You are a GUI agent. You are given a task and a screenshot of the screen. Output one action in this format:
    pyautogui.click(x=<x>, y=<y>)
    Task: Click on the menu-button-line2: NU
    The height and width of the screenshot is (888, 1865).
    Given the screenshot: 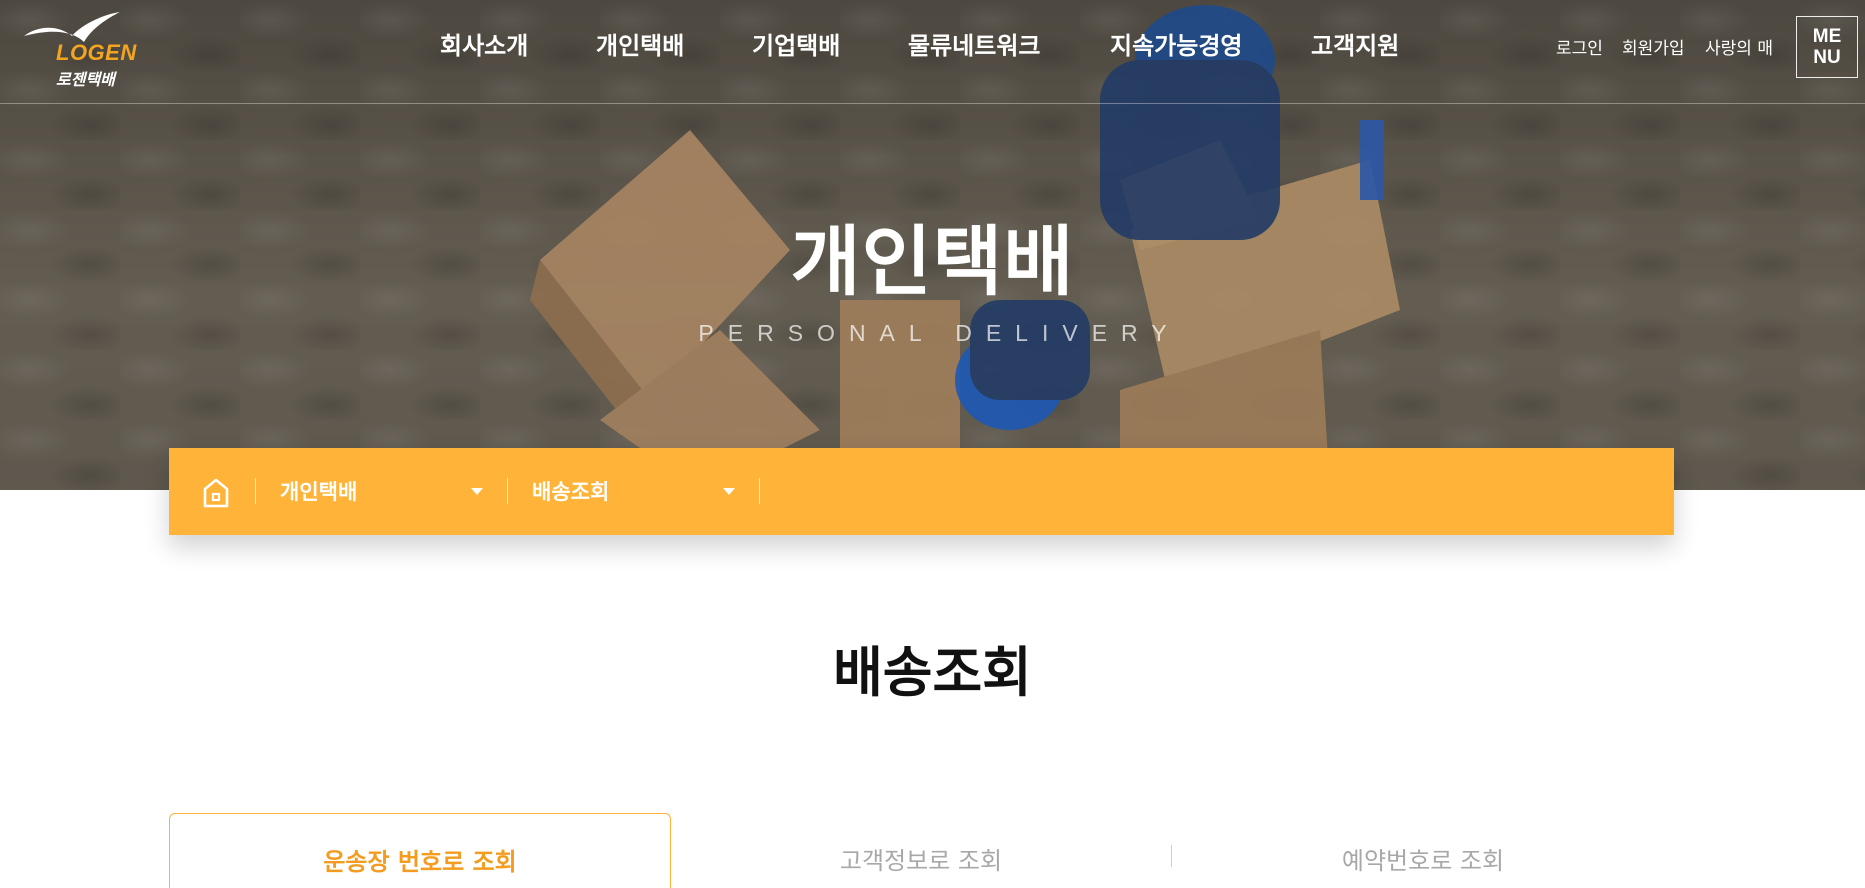 What is the action you would take?
    pyautogui.click(x=1827, y=57)
    